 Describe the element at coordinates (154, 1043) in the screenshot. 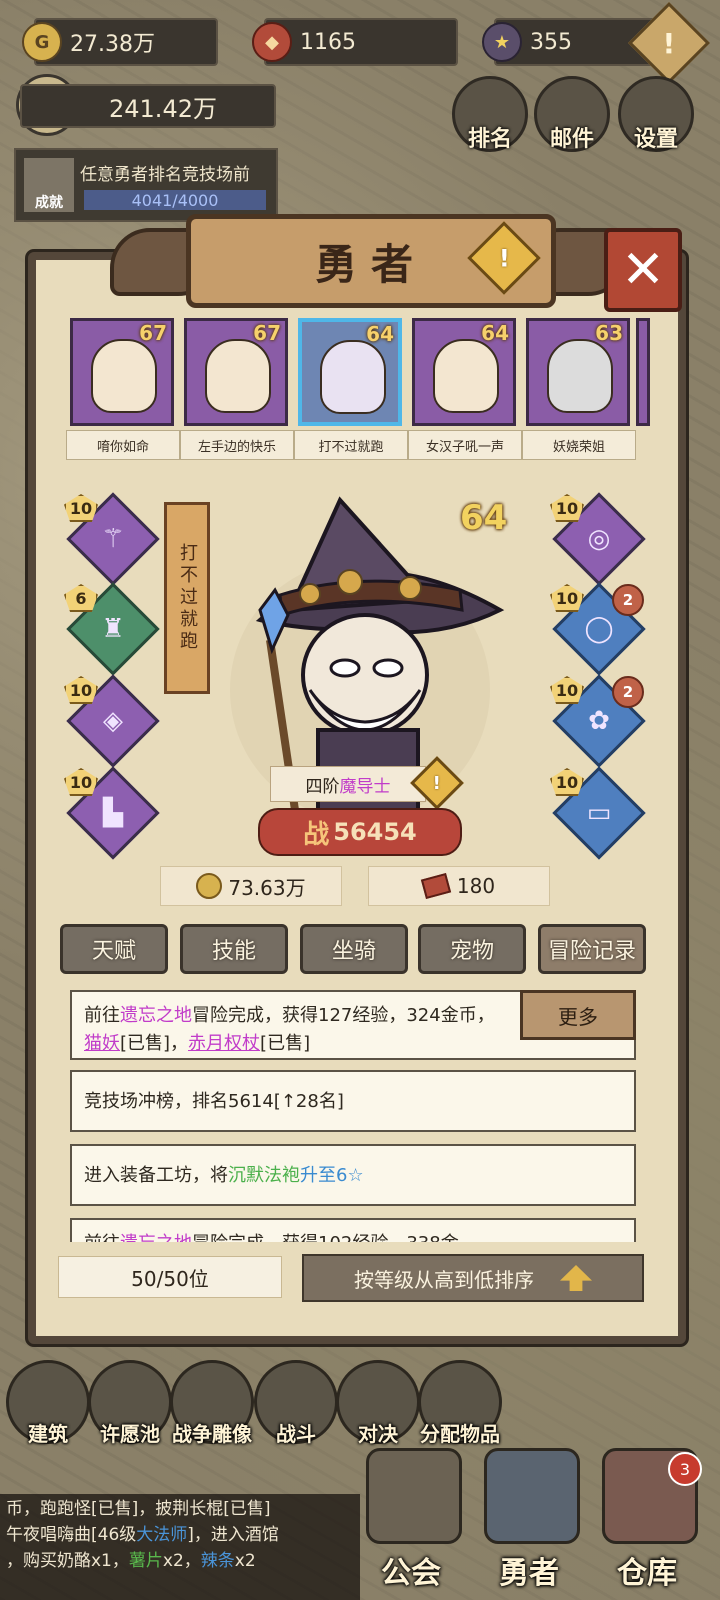

I see `log-text: [已售]，` at that location.